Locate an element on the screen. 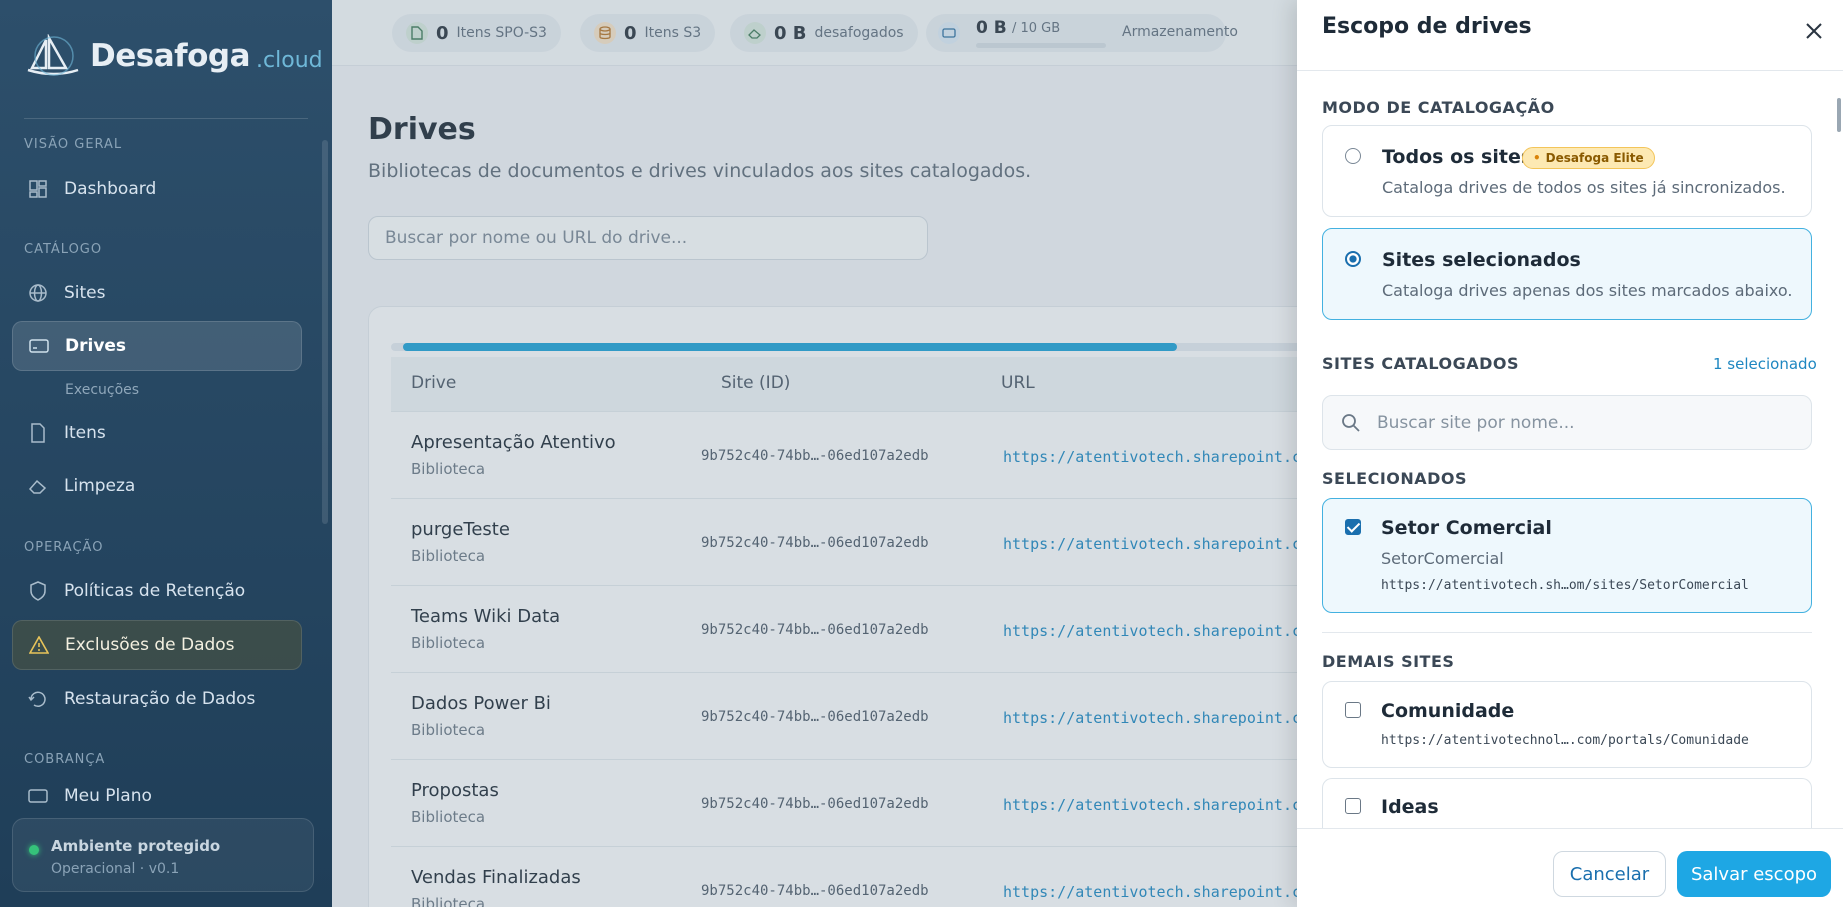 The height and width of the screenshot is (907, 1843). section-demais-sites: DEMAIS SITES is located at coordinates (1388, 661).